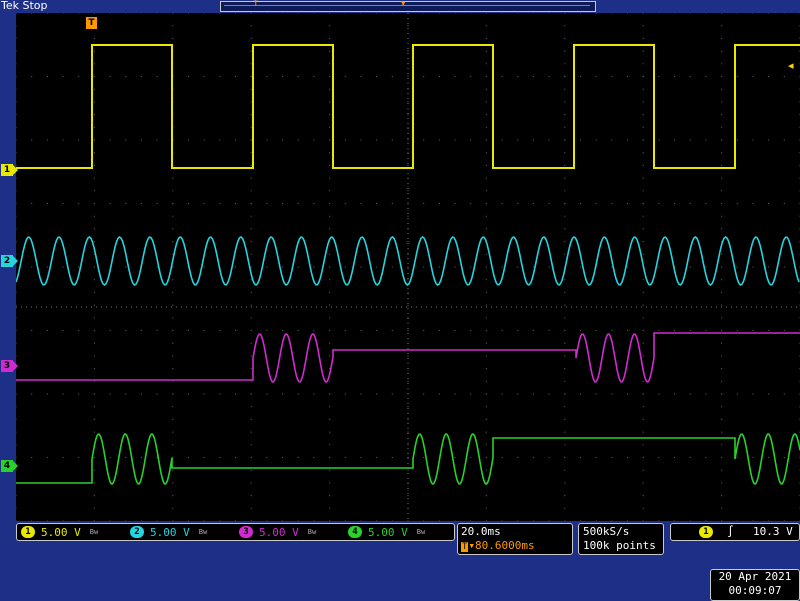 The height and width of the screenshot is (601, 800). Describe the element at coordinates (59, 532) in the screenshot. I see `channel-1-readout: 1 5.00 V Bw` at that location.